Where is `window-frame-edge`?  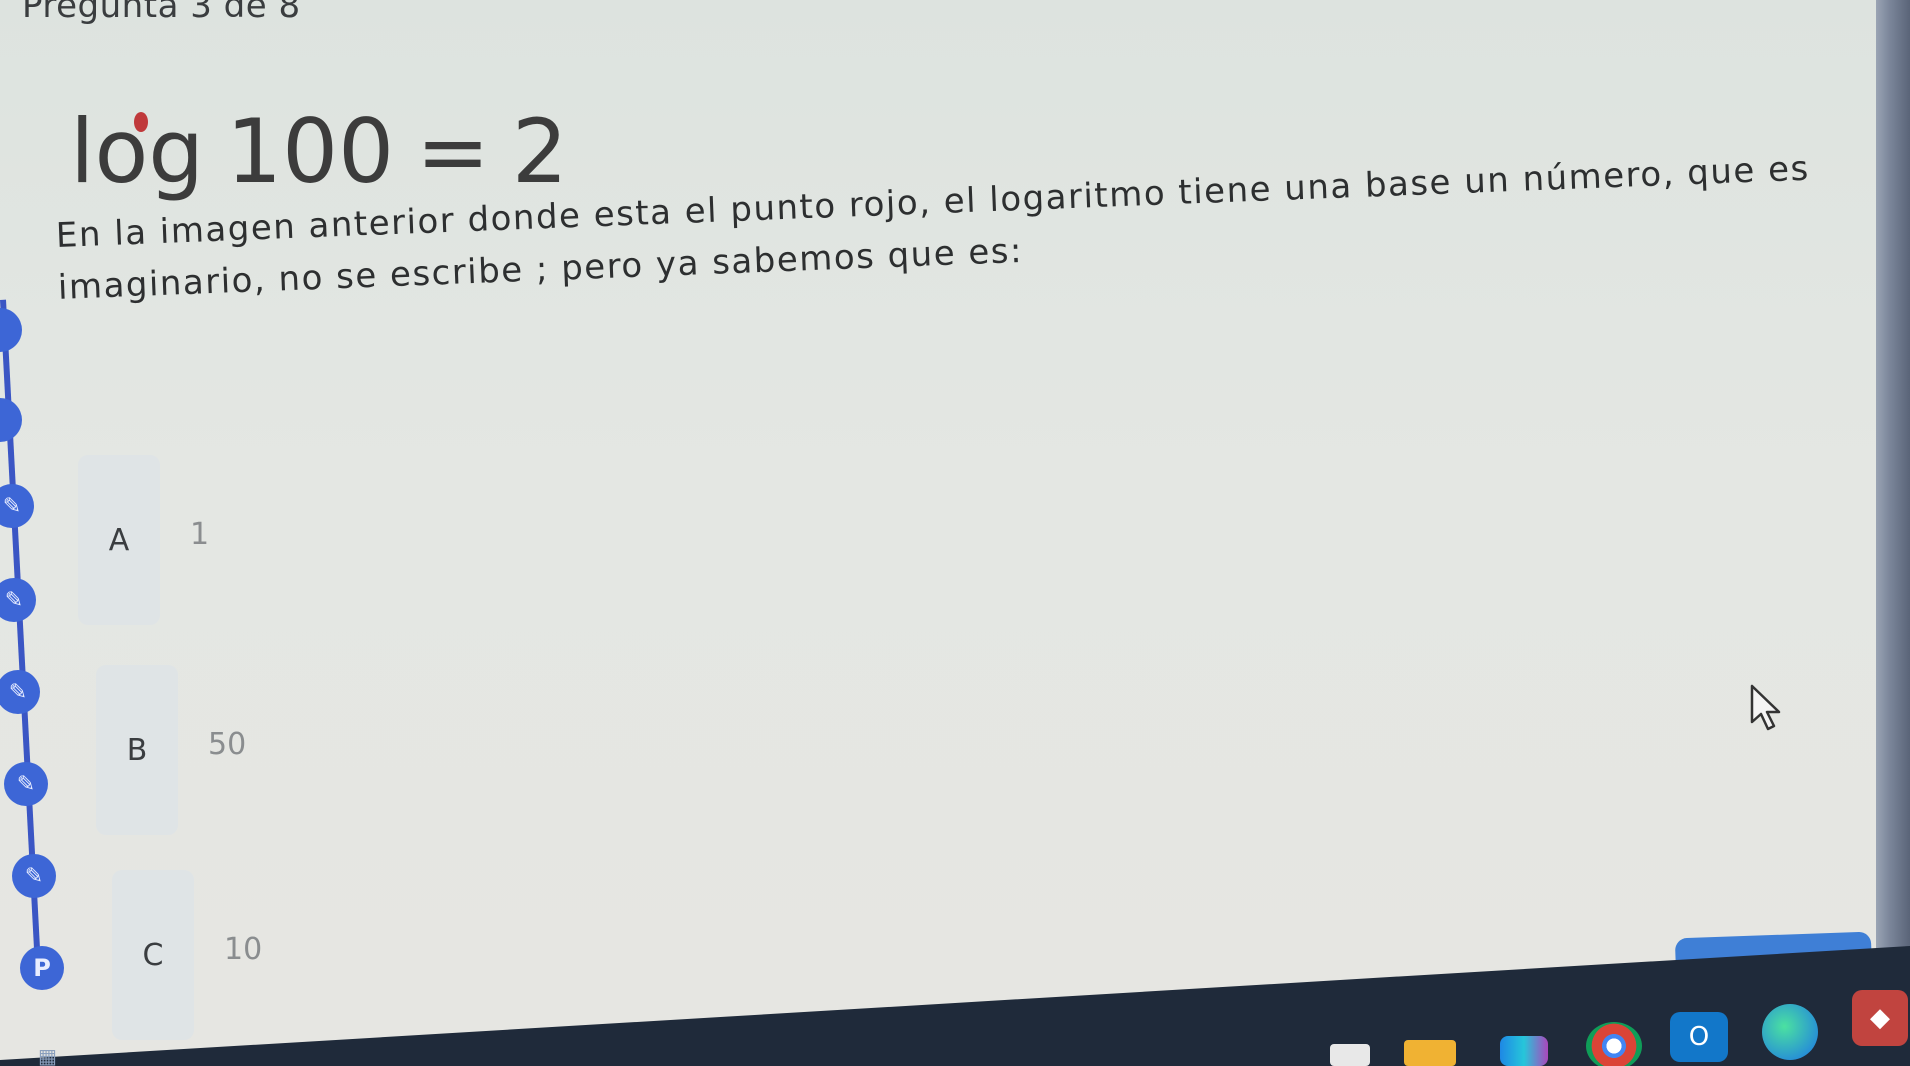 window-frame-edge is located at coordinates (1893, 533).